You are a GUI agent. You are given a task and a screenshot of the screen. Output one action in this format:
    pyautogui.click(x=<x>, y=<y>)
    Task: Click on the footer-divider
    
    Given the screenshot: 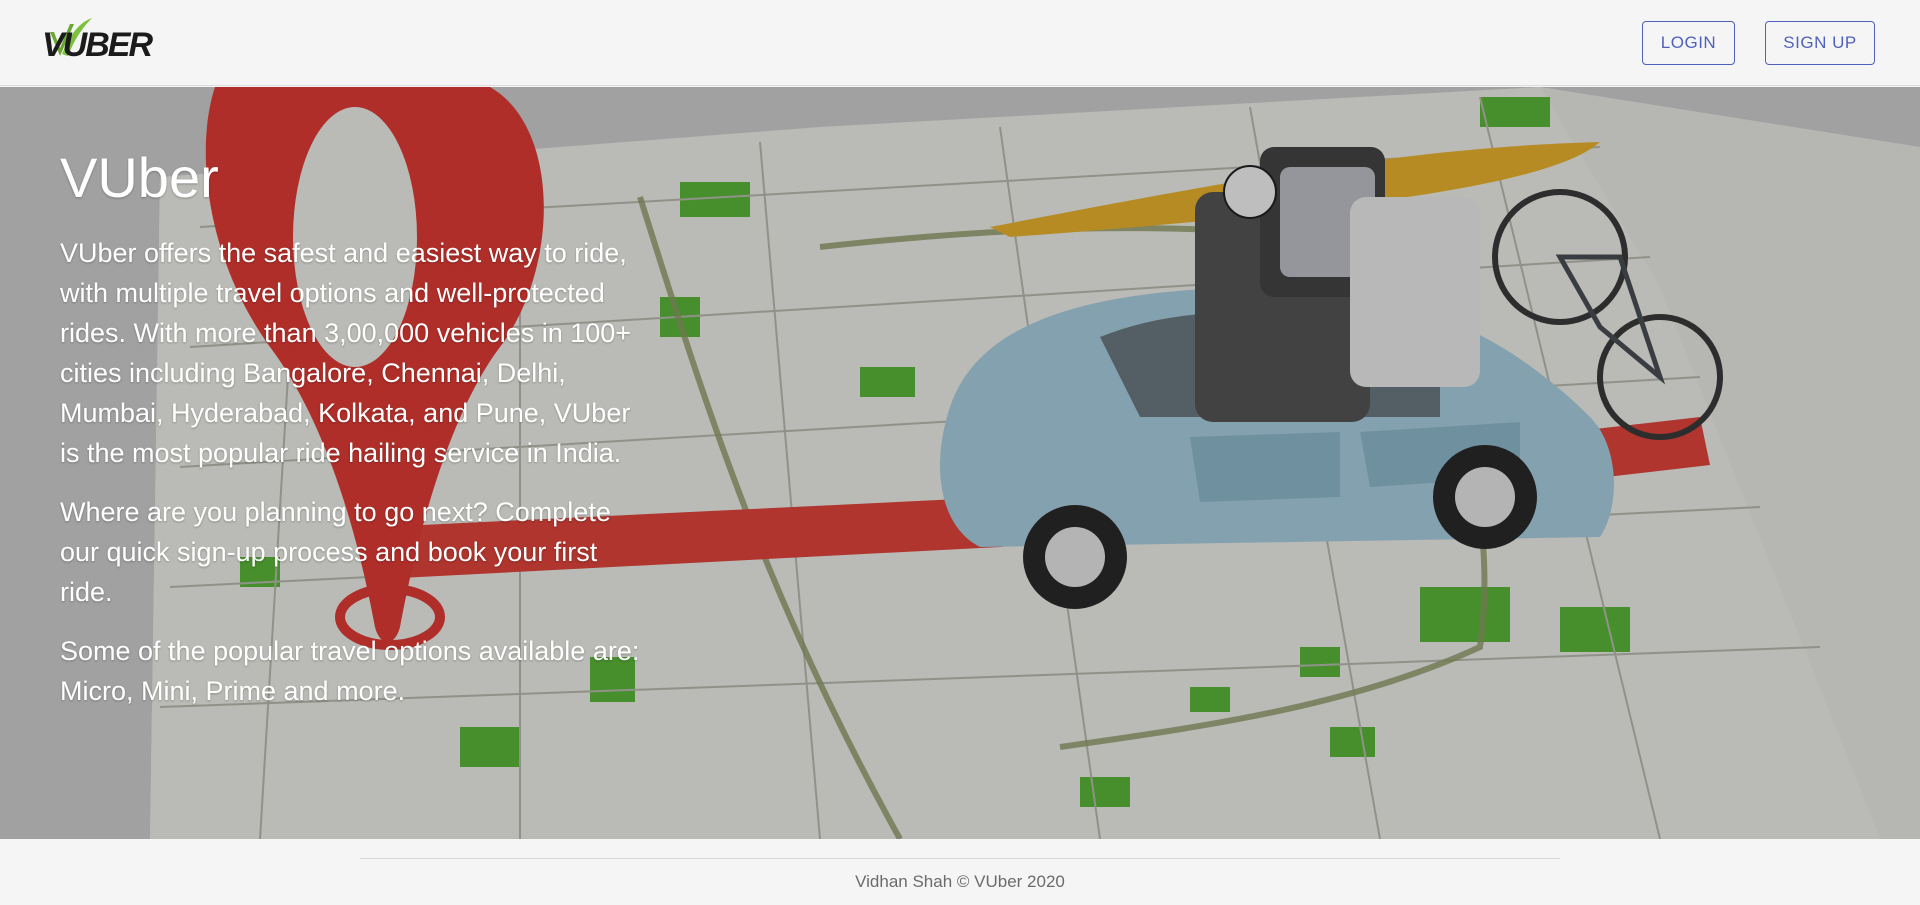 What is the action you would take?
    pyautogui.click(x=960, y=858)
    